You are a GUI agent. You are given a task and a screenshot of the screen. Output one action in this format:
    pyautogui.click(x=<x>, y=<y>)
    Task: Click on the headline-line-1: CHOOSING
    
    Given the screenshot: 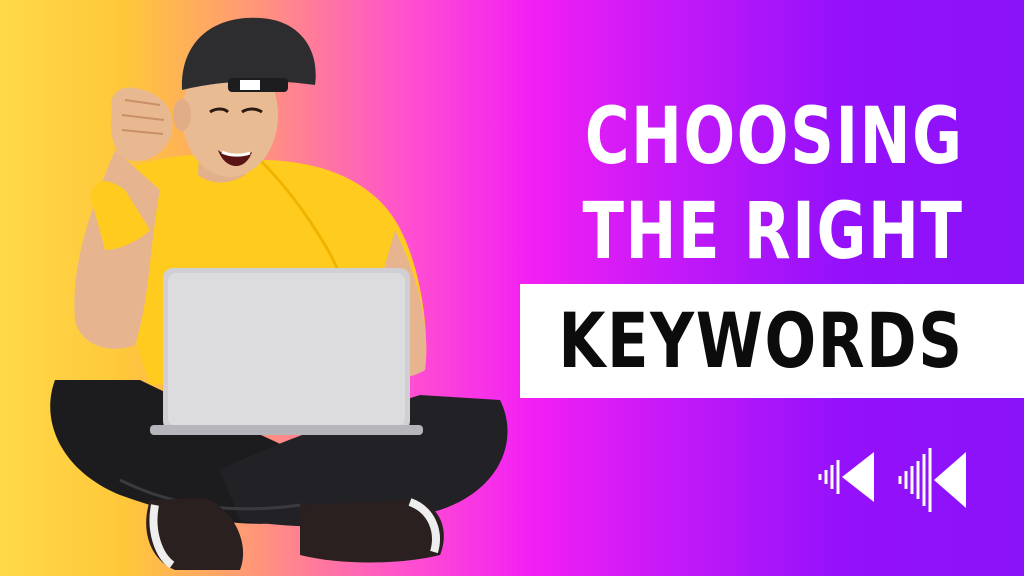 What is the action you would take?
    pyautogui.click(x=774, y=137)
    